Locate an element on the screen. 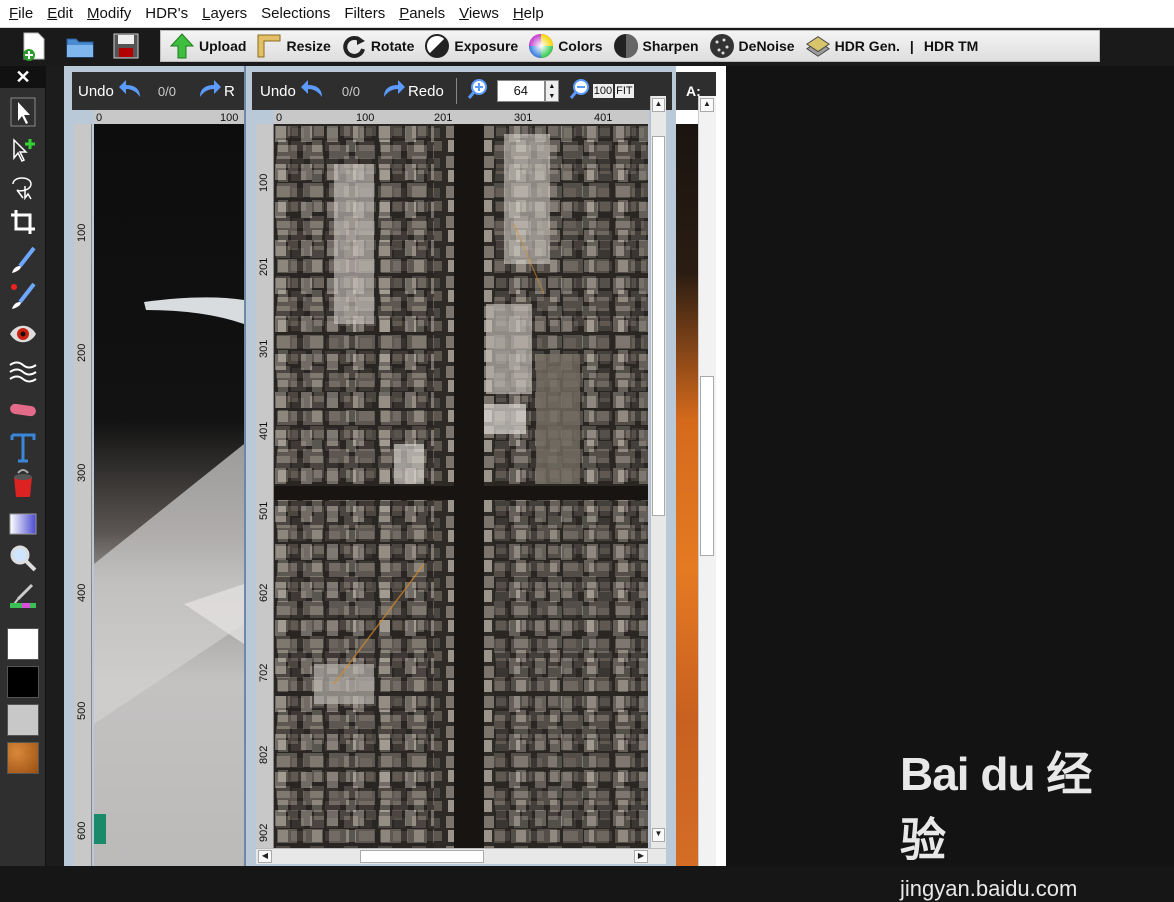 The image size is (1174, 902). image-window-1: Undo 0/0 R 0 100 100 200 300 400 500 600 is located at coordinates (154, 466).